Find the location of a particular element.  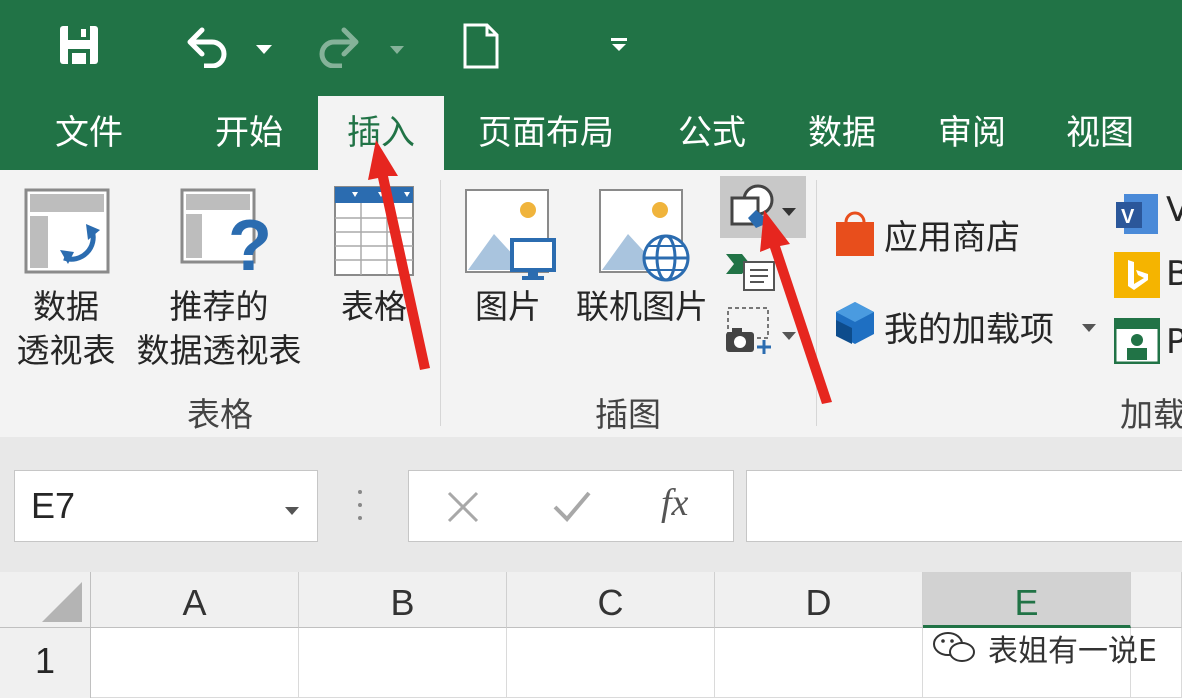

my-addins-icon is located at coordinates (855, 323).